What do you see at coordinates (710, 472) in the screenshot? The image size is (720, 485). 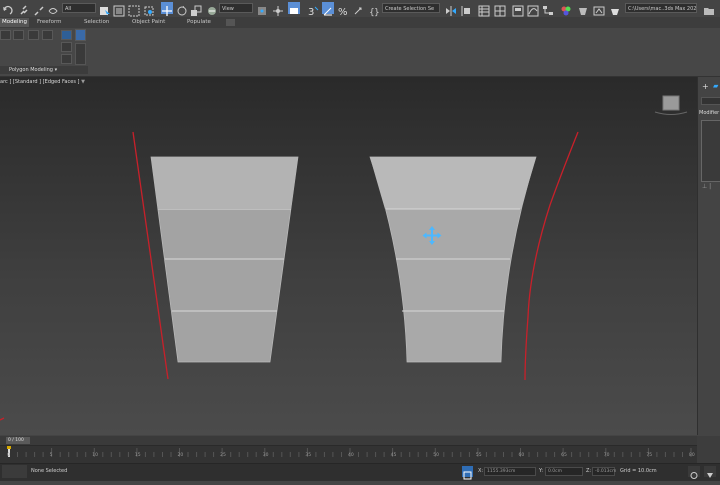 I see `key-filters-icon` at bounding box center [710, 472].